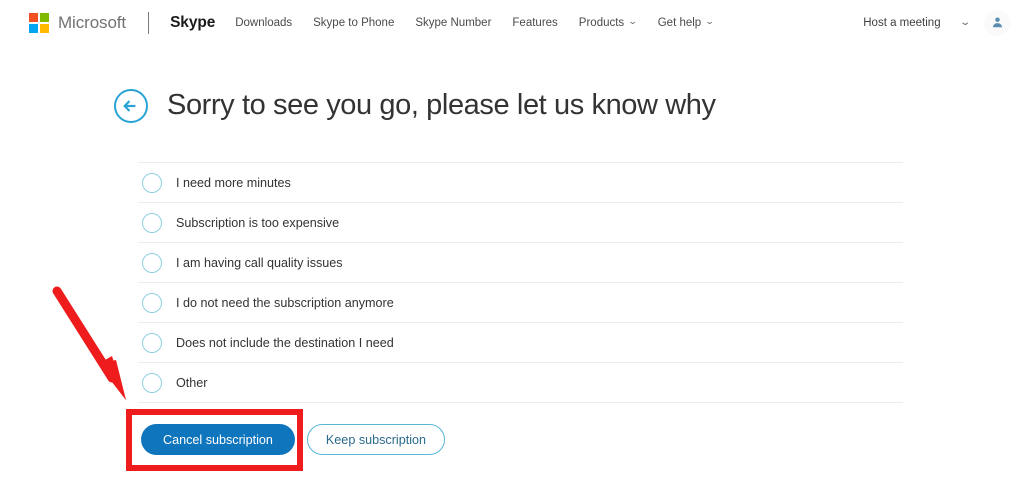 Image resolution: width=1024 pixels, height=501 pixels. What do you see at coordinates (285, 342) in the screenshot?
I see `option-label: Does not include the destination I need` at bounding box center [285, 342].